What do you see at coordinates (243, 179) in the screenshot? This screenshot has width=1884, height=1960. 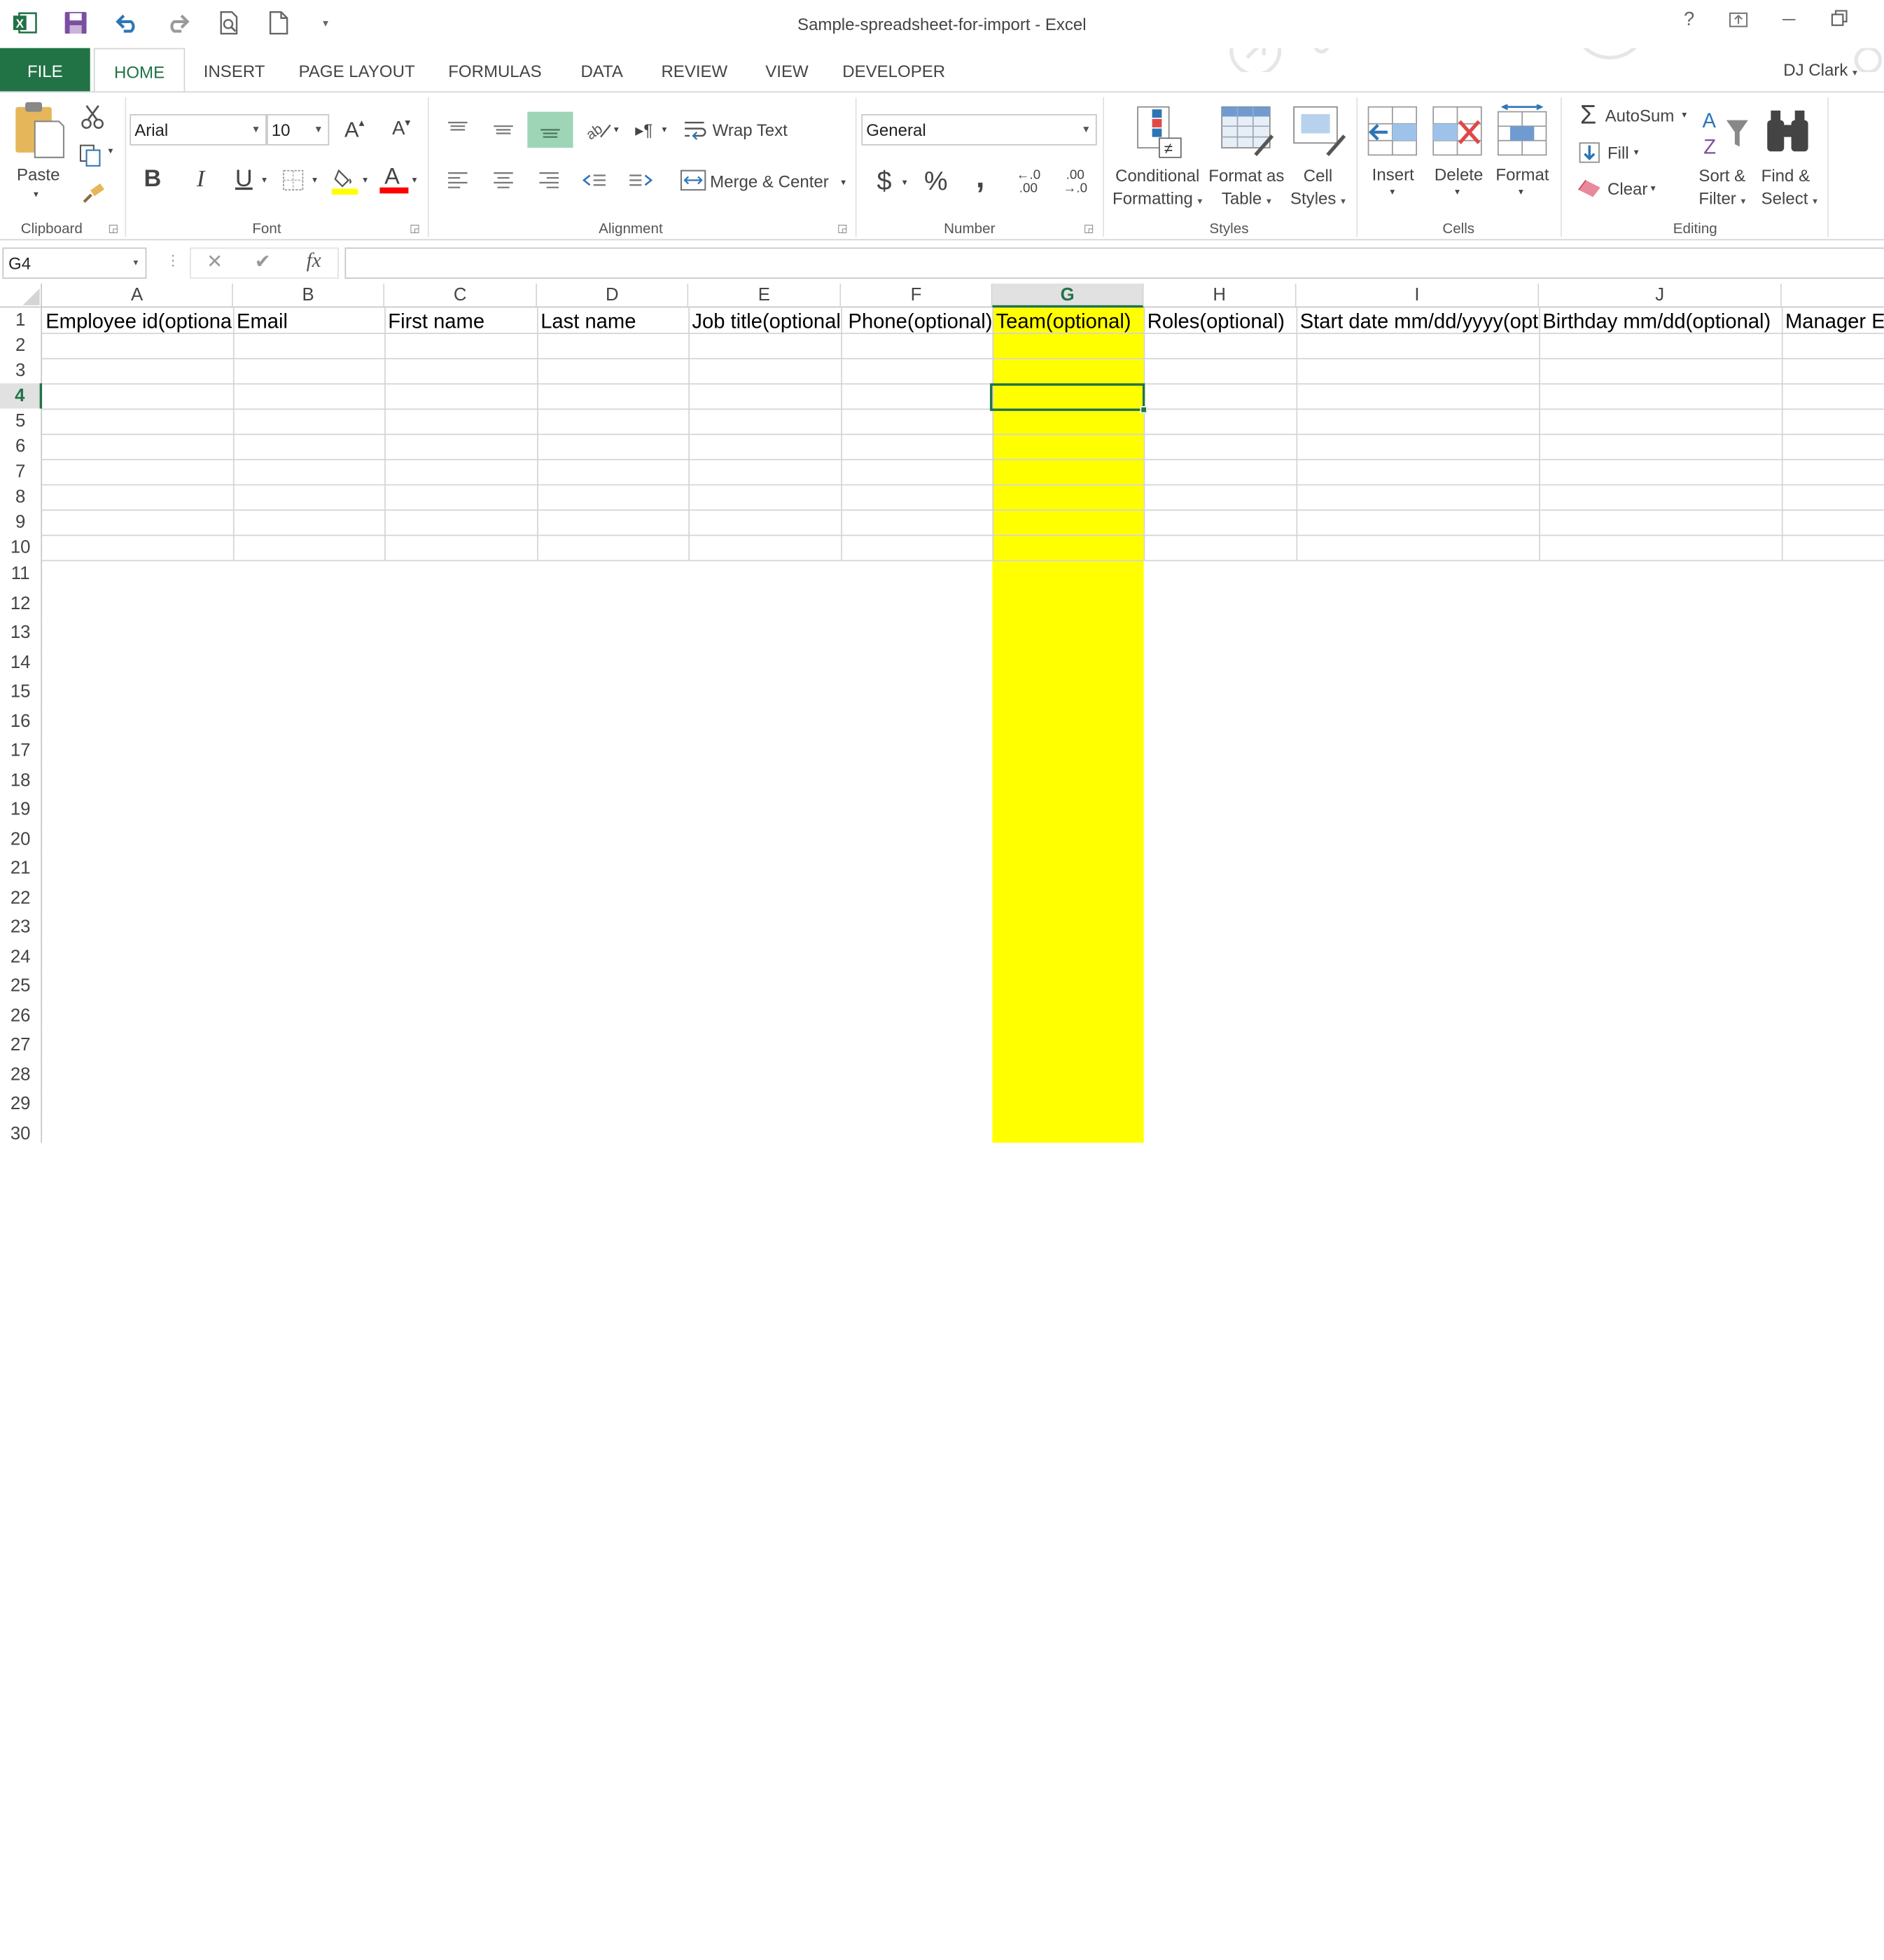 I see `underline-button: U` at bounding box center [243, 179].